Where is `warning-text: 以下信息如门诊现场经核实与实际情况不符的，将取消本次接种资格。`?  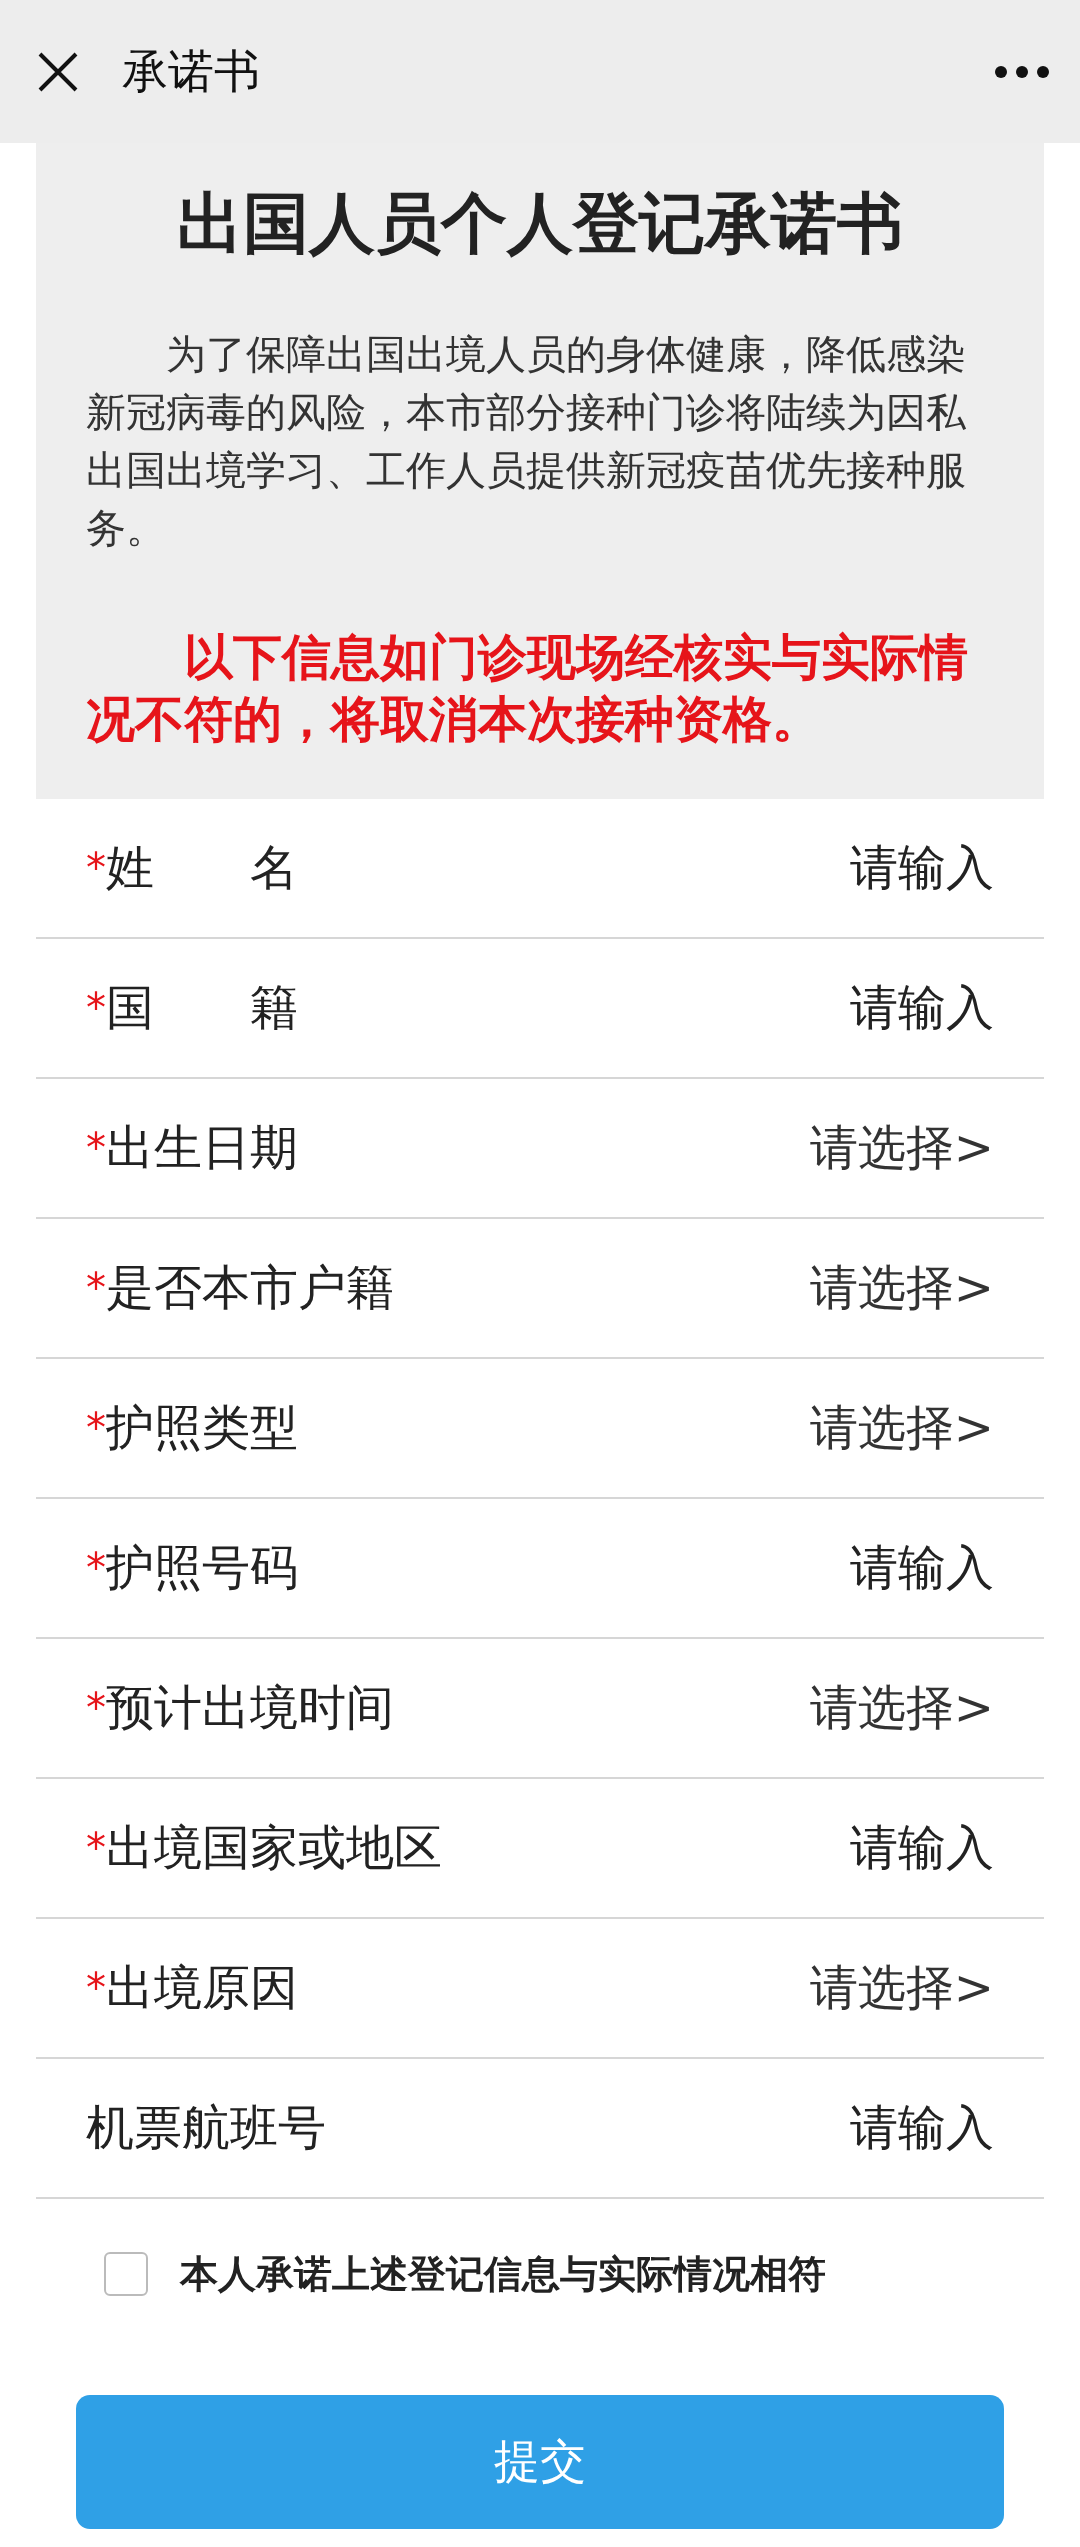 warning-text: 以下信息如门诊现场经核实与实际情况不符的，将取消本次接种资格。 is located at coordinates (527, 689).